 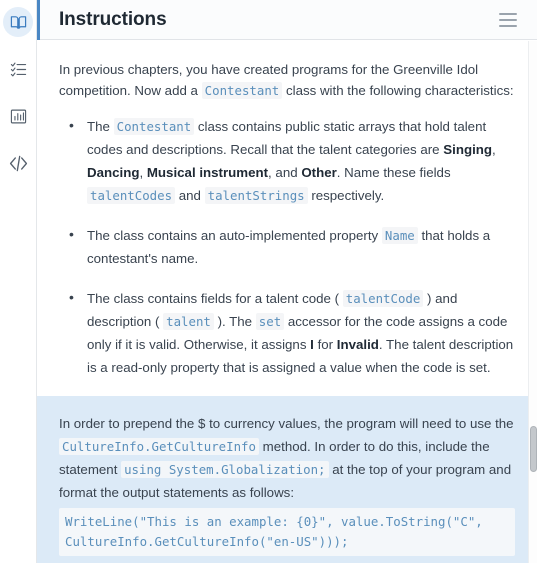 What do you see at coordinates (325, 344) in the screenshot?
I see `bullet3-text-5: for` at bounding box center [325, 344].